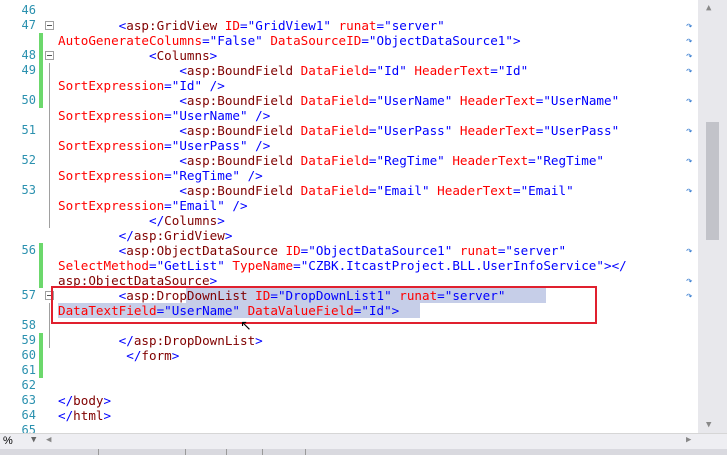  Describe the element at coordinates (48, 440) in the screenshot. I see `scroll-left-icon: ◀` at that location.